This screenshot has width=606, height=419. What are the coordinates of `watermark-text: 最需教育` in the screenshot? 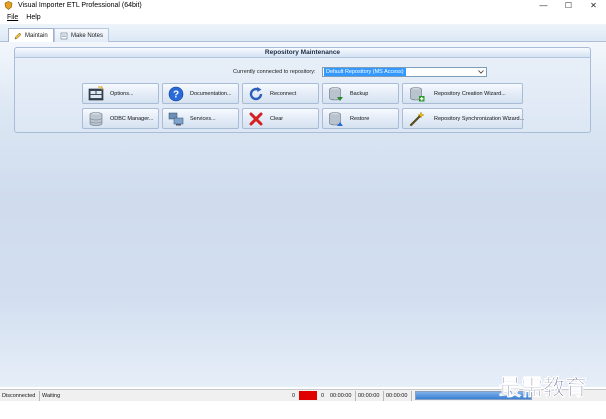 It's located at (543, 388).